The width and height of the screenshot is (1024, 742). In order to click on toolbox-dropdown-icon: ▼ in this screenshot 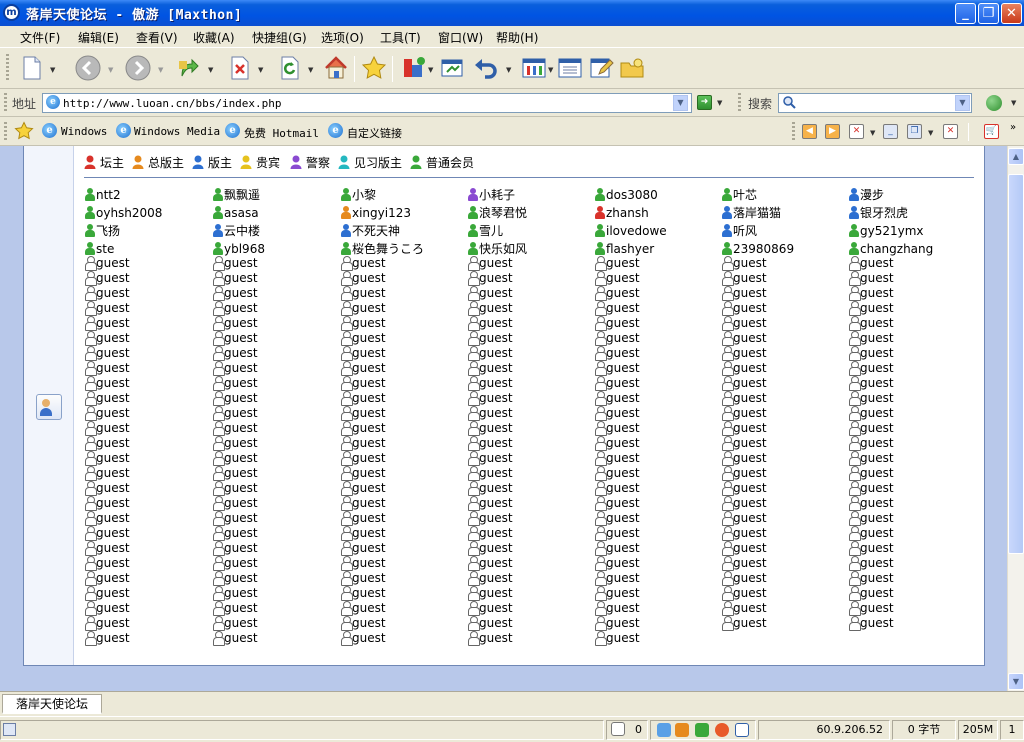, I will do `click(430, 70)`.